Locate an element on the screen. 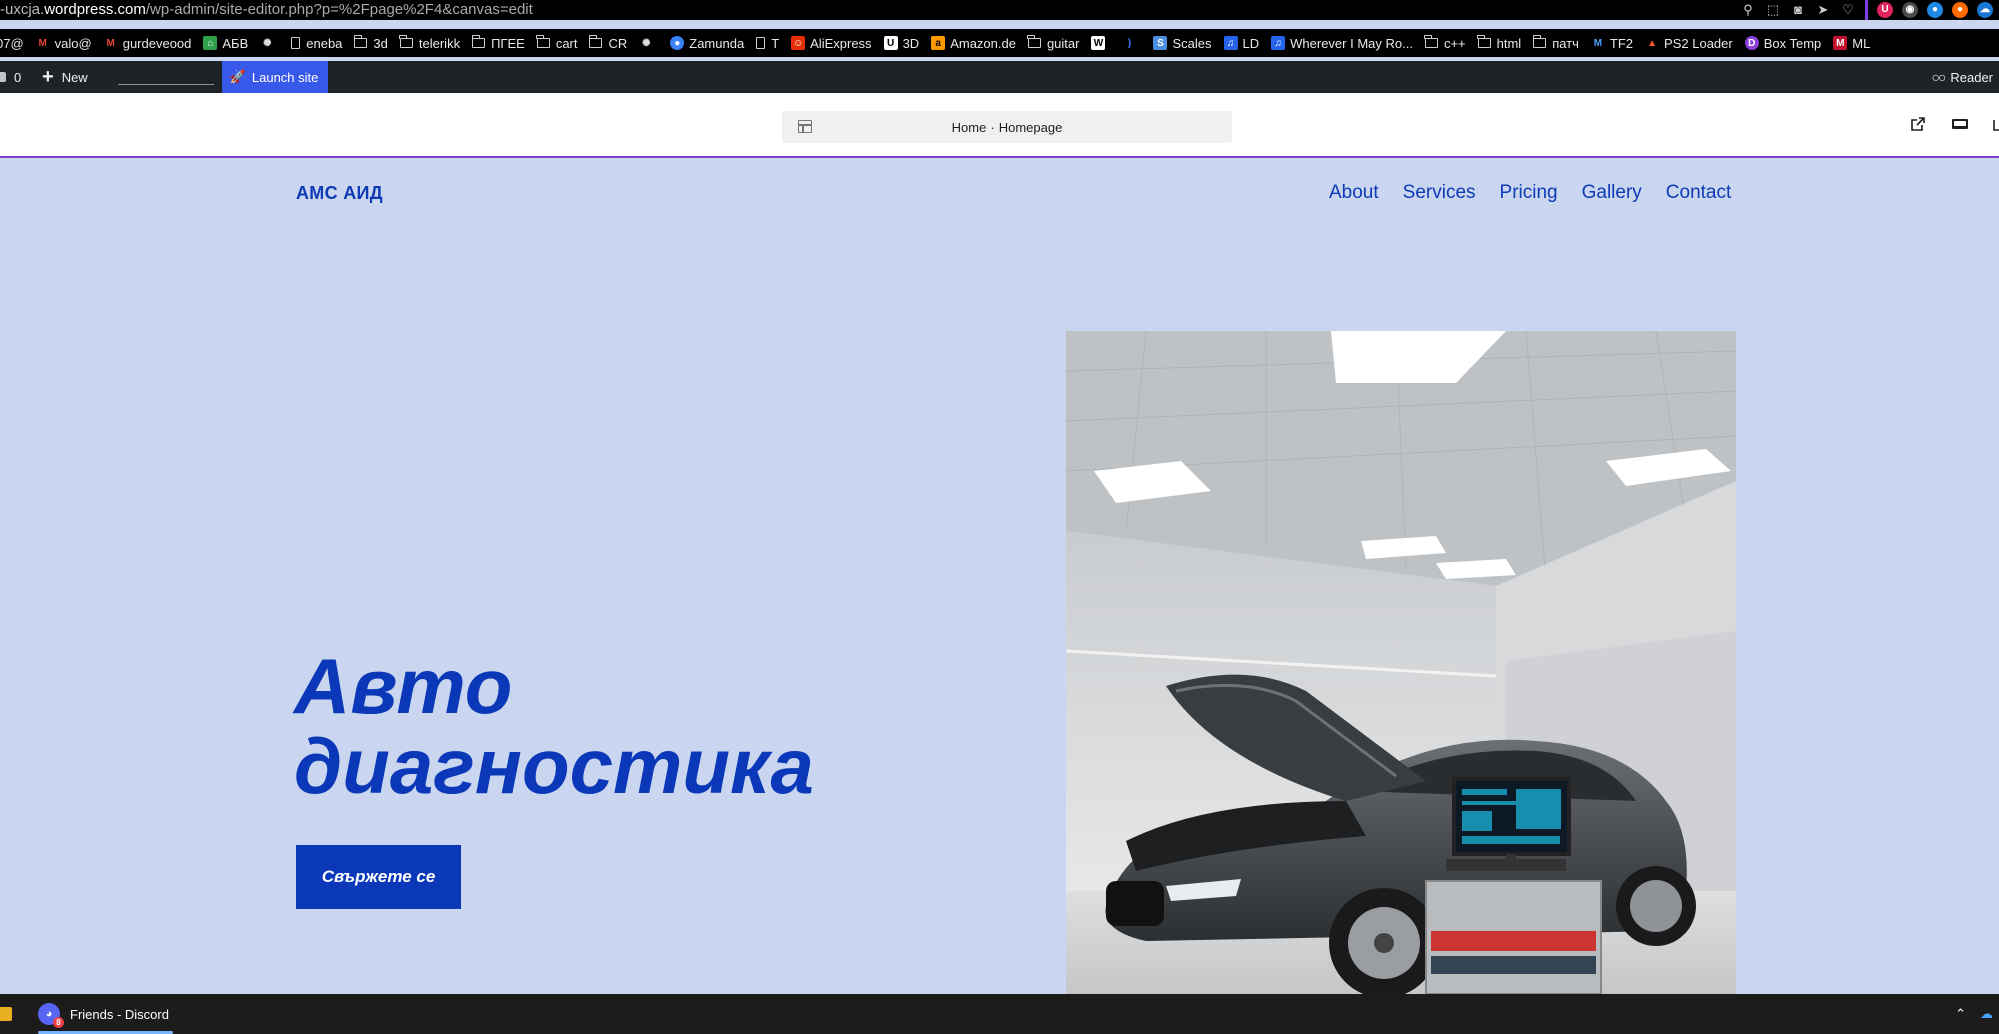 The height and width of the screenshot is (1034, 1999). reader-button: ○○ Reader is located at coordinates (1962, 77).